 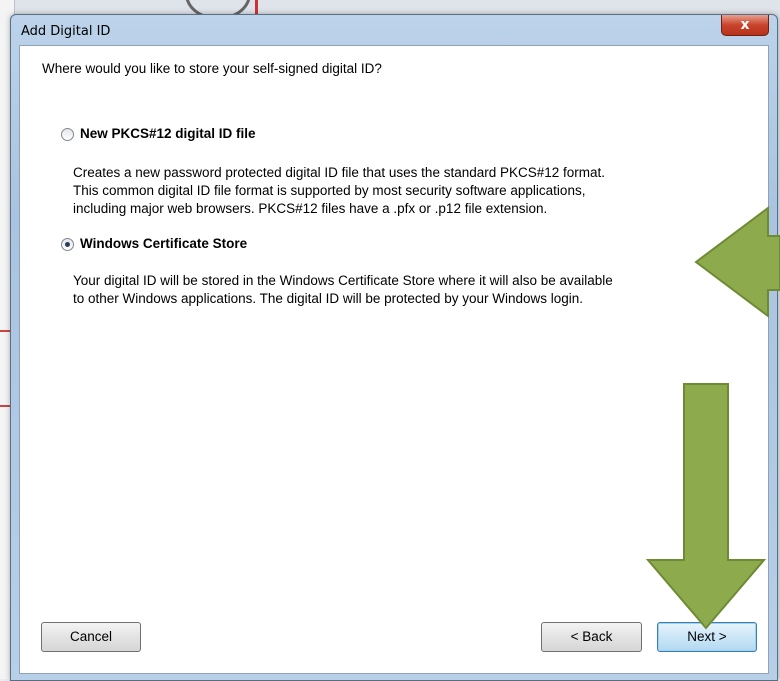 I want to click on annotation-overlay, so click(x=712, y=418).